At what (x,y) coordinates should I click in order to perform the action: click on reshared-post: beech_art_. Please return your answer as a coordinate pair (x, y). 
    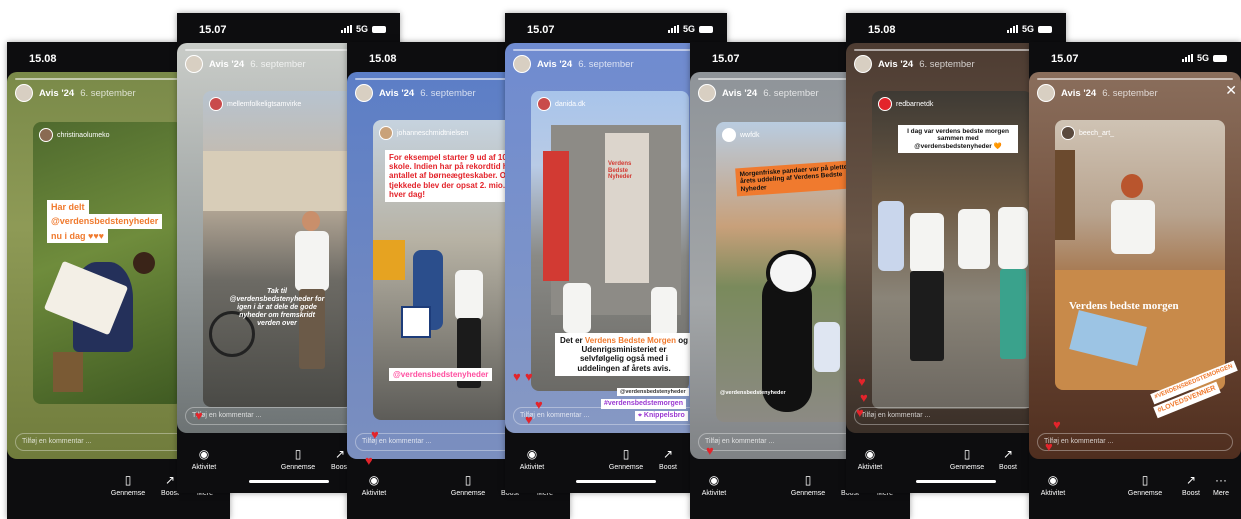
    Looking at the image, I should click on (1140, 255).